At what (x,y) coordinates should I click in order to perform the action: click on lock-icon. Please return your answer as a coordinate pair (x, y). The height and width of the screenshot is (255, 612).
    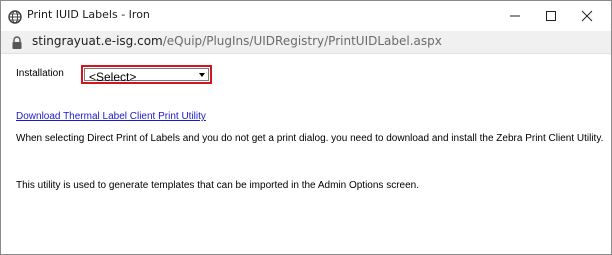
    Looking at the image, I should click on (17, 42).